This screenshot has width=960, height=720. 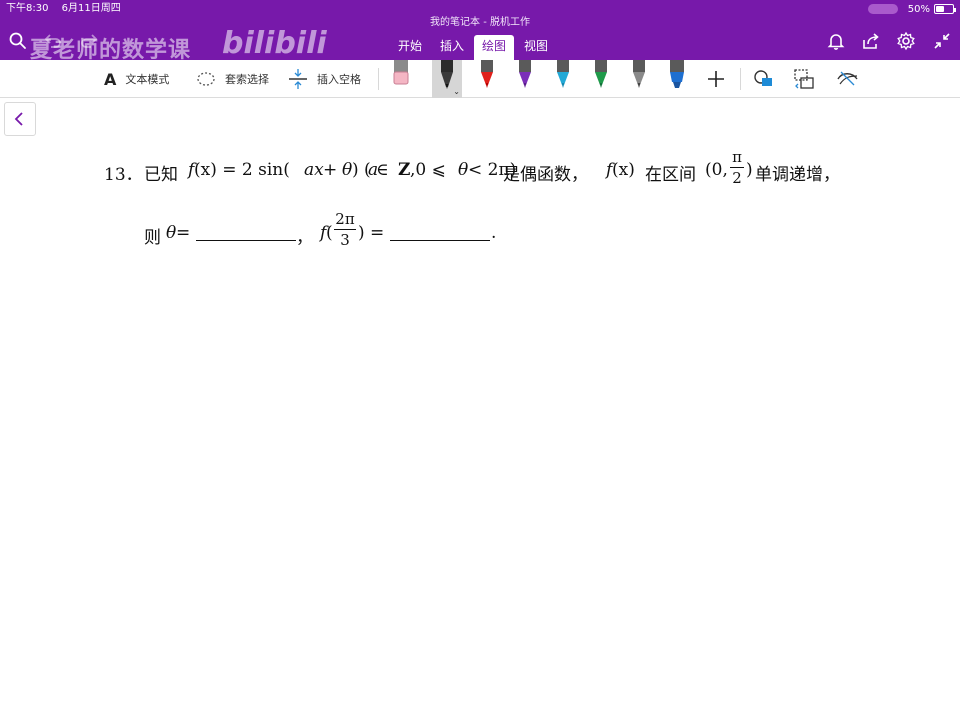 What do you see at coordinates (304, 238) in the screenshot?
I see `text-comma: ，` at bounding box center [304, 238].